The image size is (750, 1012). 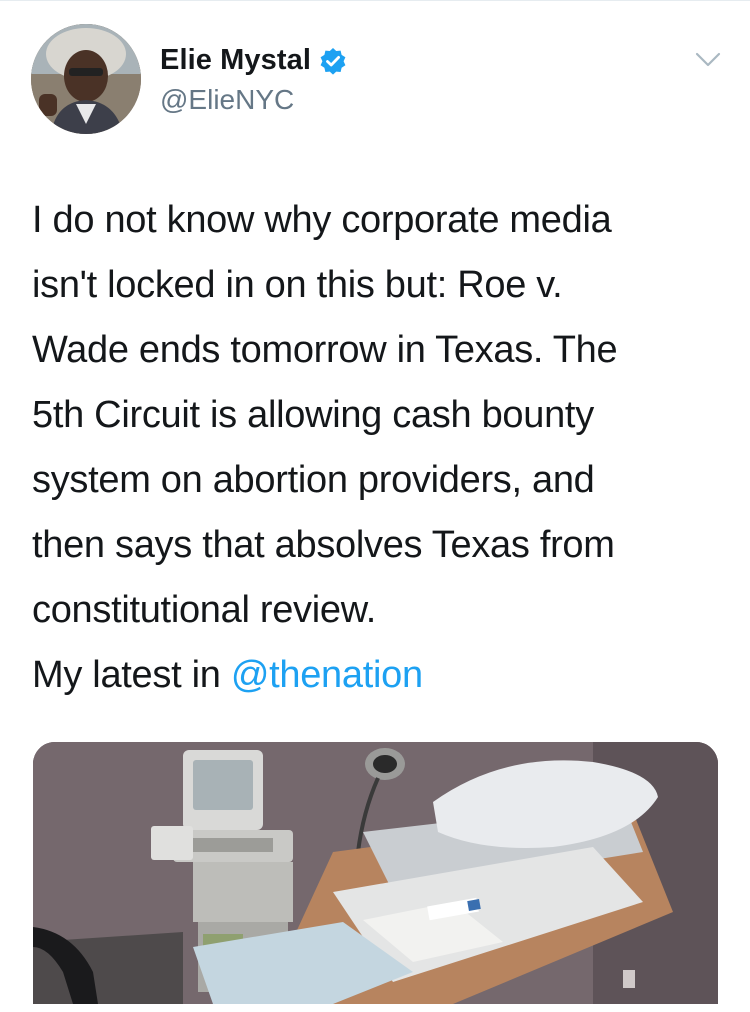 I want to click on tweet-text-line: system on abortion providers, and, so click(x=313, y=480).